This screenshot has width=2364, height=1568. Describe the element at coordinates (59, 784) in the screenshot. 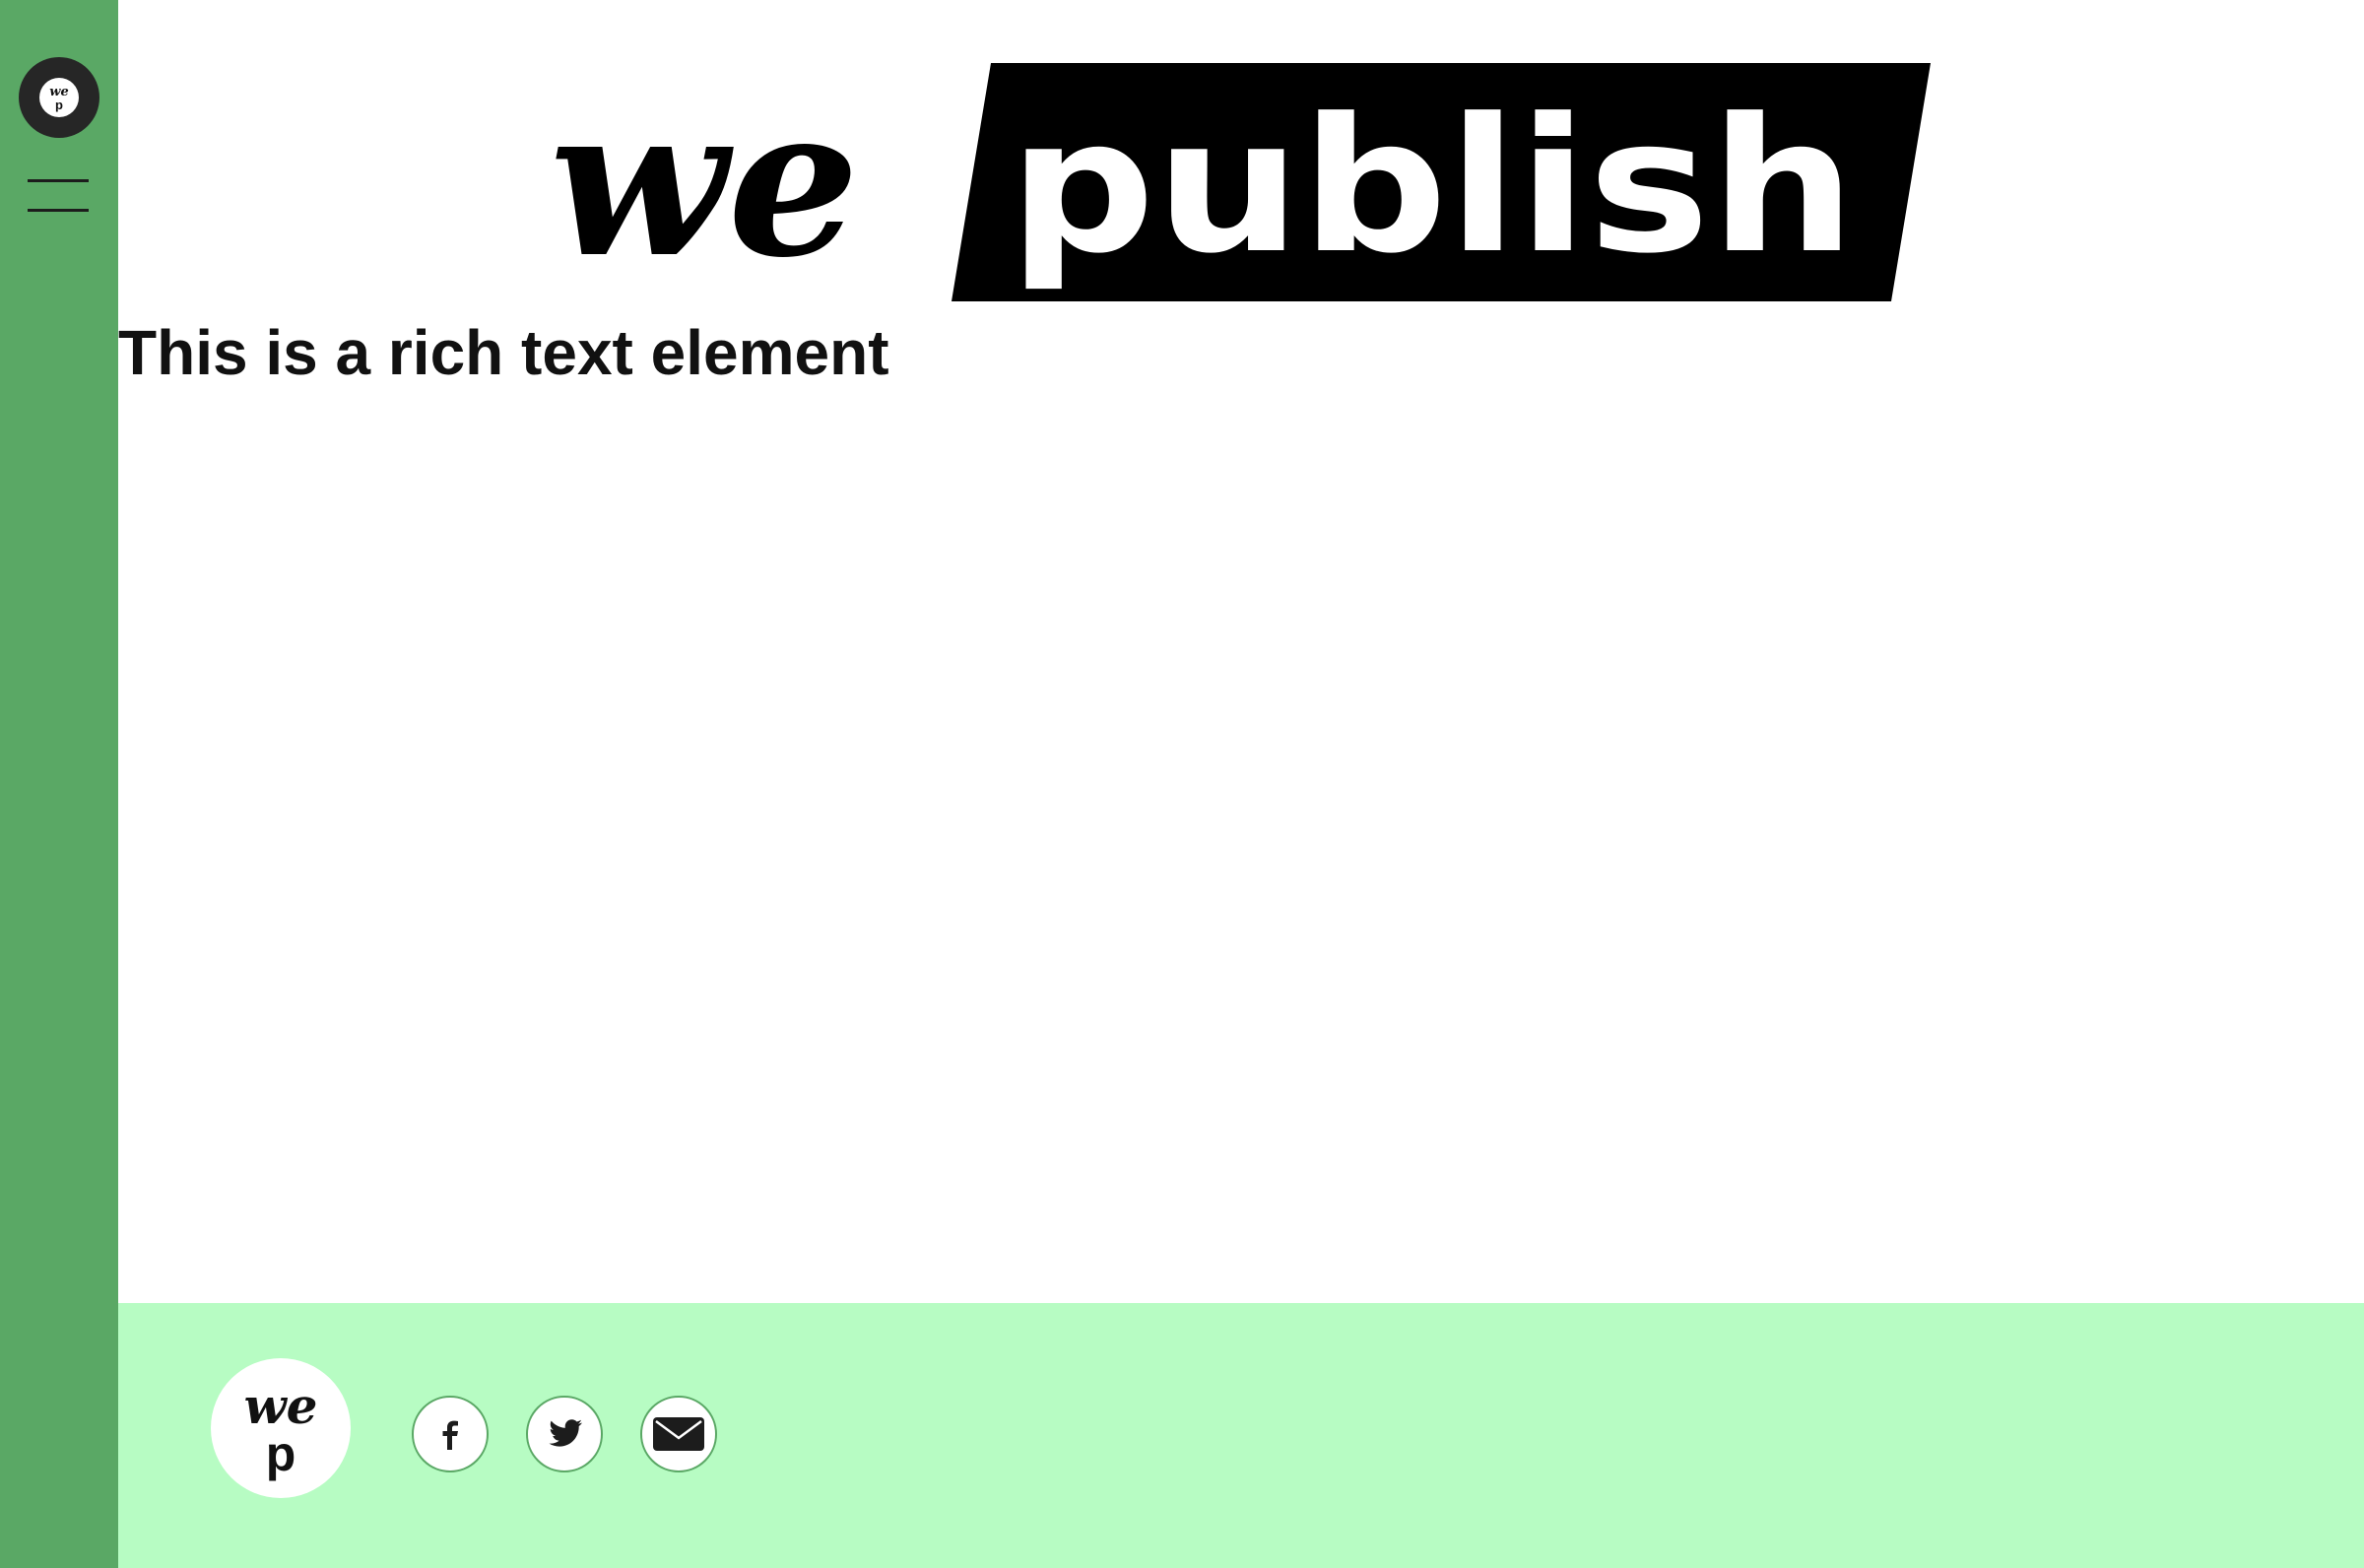

I see `sidebar: we p` at that location.